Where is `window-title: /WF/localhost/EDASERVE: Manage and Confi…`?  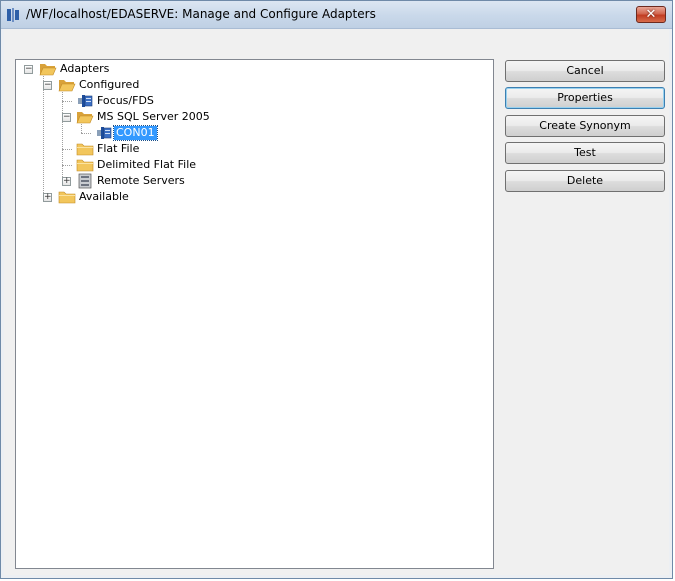 window-title: /WF/localhost/EDASERVE: Manage and Confi… is located at coordinates (201, 14).